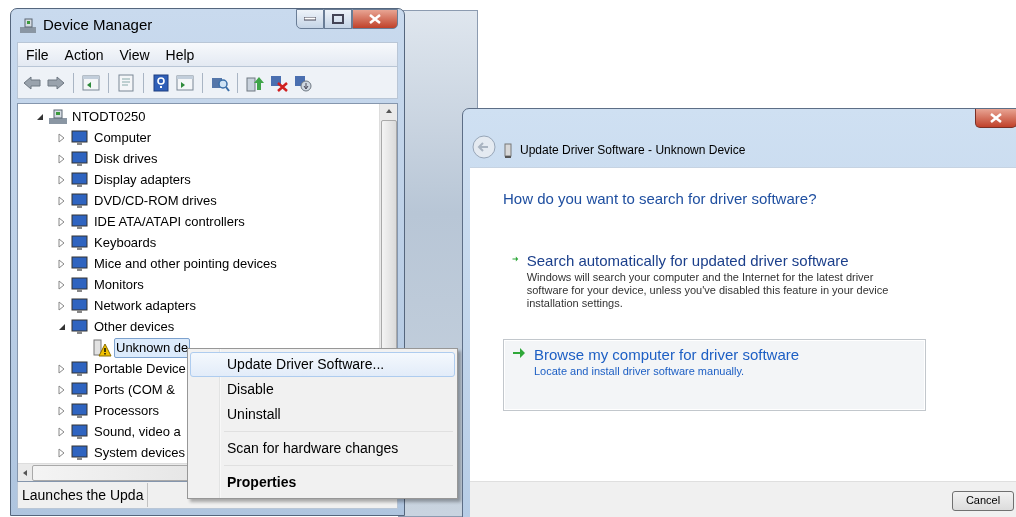 This screenshot has width=1016, height=517. What do you see at coordinates (123, 137) in the screenshot?
I see `tree-item: Computer` at bounding box center [123, 137].